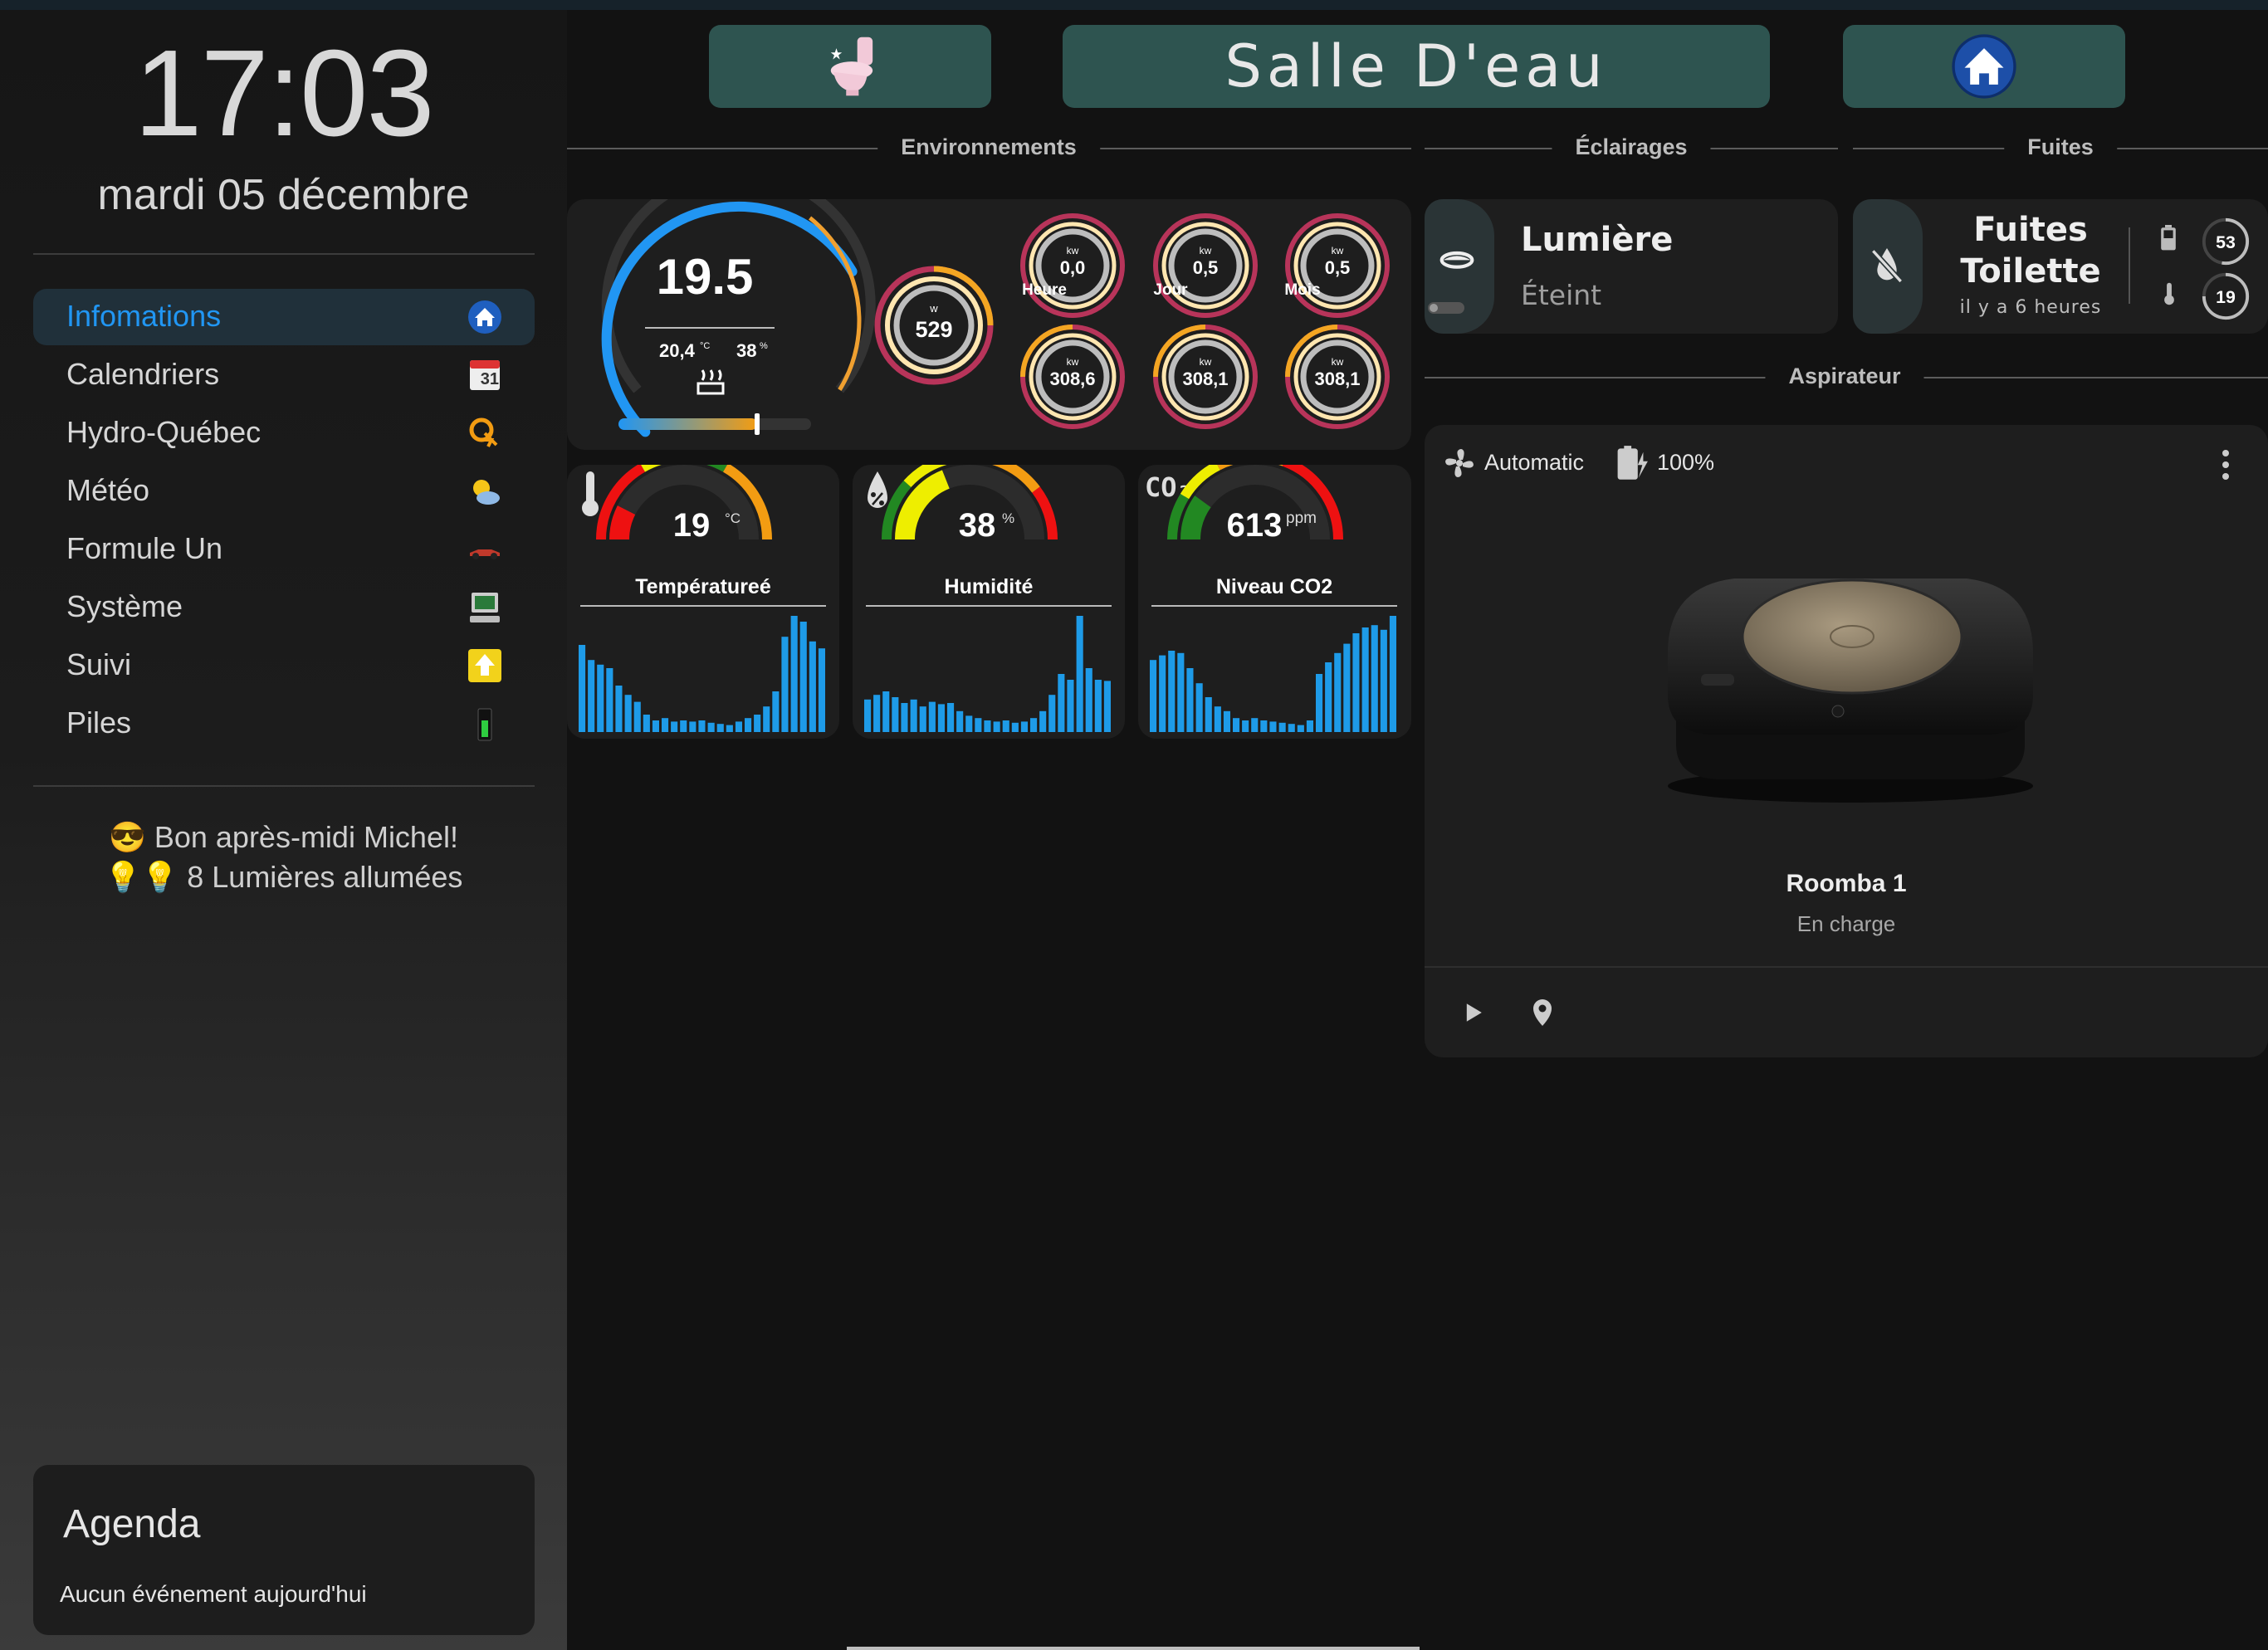 This screenshot has width=2268, height=1650. What do you see at coordinates (2030, 250) in the screenshot?
I see `leak-title: Fuites Toilette` at bounding box center [2030, 250].